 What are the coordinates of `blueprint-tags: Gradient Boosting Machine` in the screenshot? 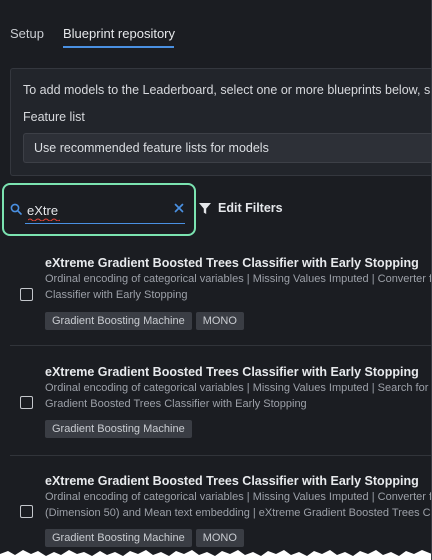 It's located at (120, 429).